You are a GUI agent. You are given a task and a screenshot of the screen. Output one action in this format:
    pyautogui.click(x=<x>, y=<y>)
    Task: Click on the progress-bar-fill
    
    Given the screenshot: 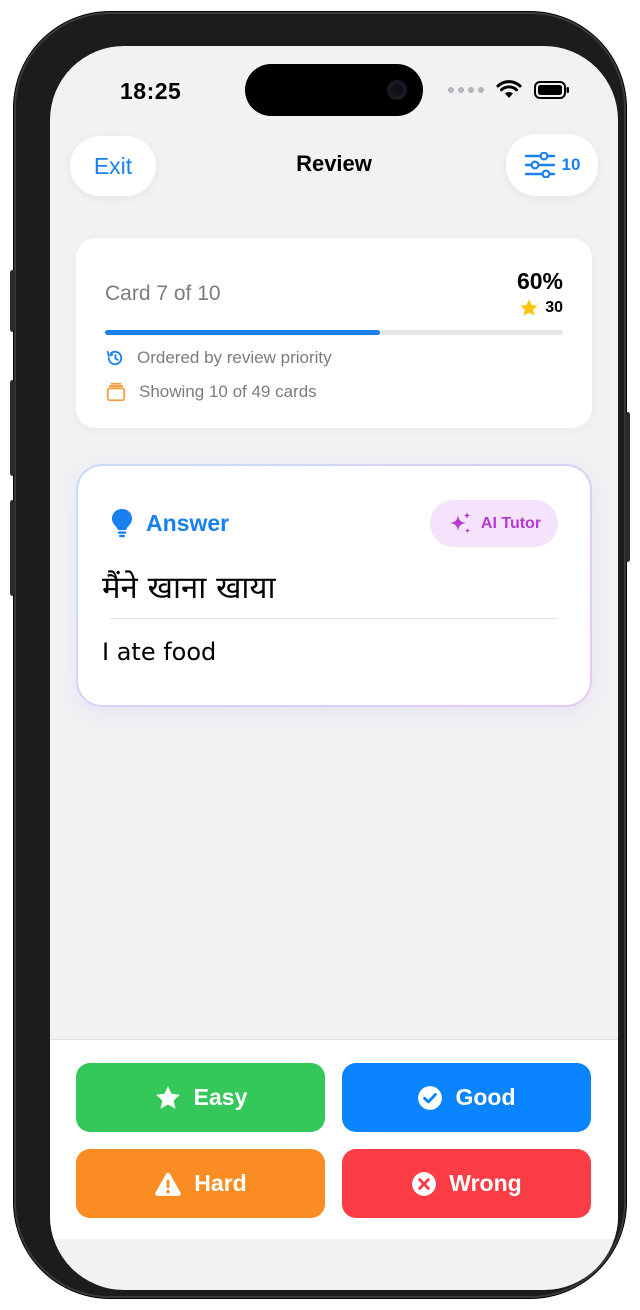 What is the action you would take?
    pyautogui.click(x=242, y=332)
    